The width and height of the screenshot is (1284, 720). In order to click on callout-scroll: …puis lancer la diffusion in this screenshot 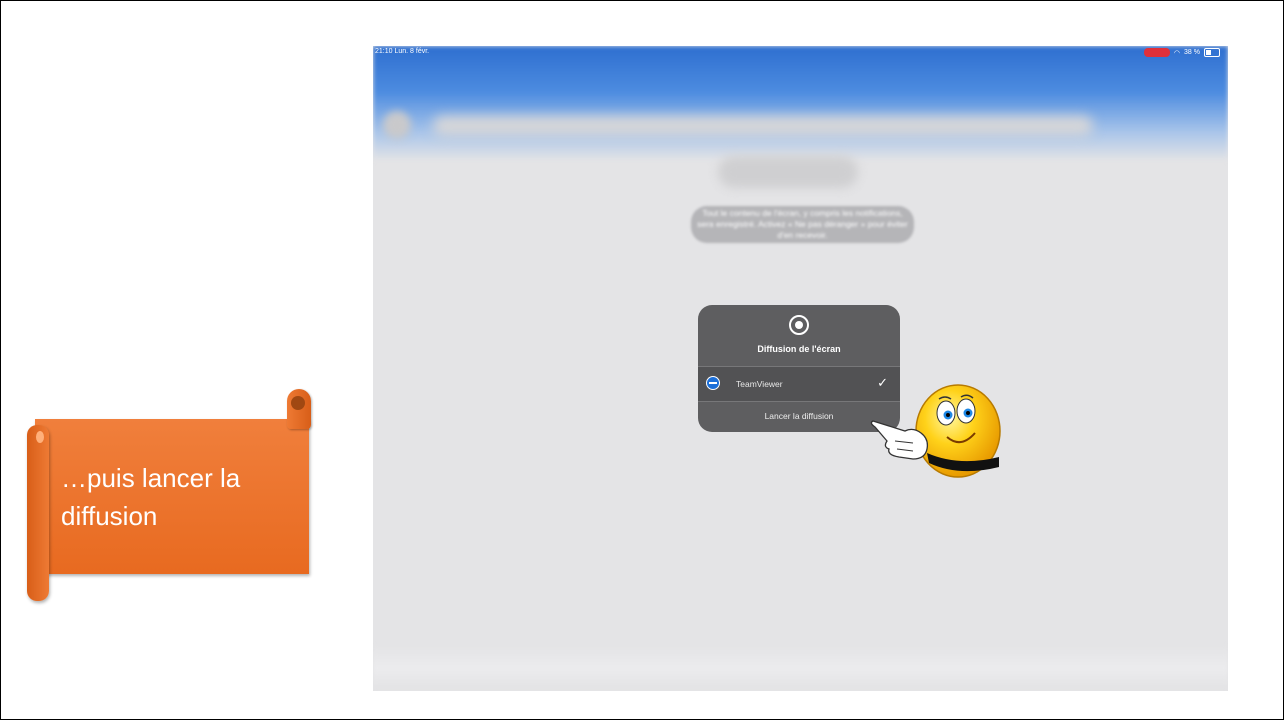, I will do `click(172, 496)`.